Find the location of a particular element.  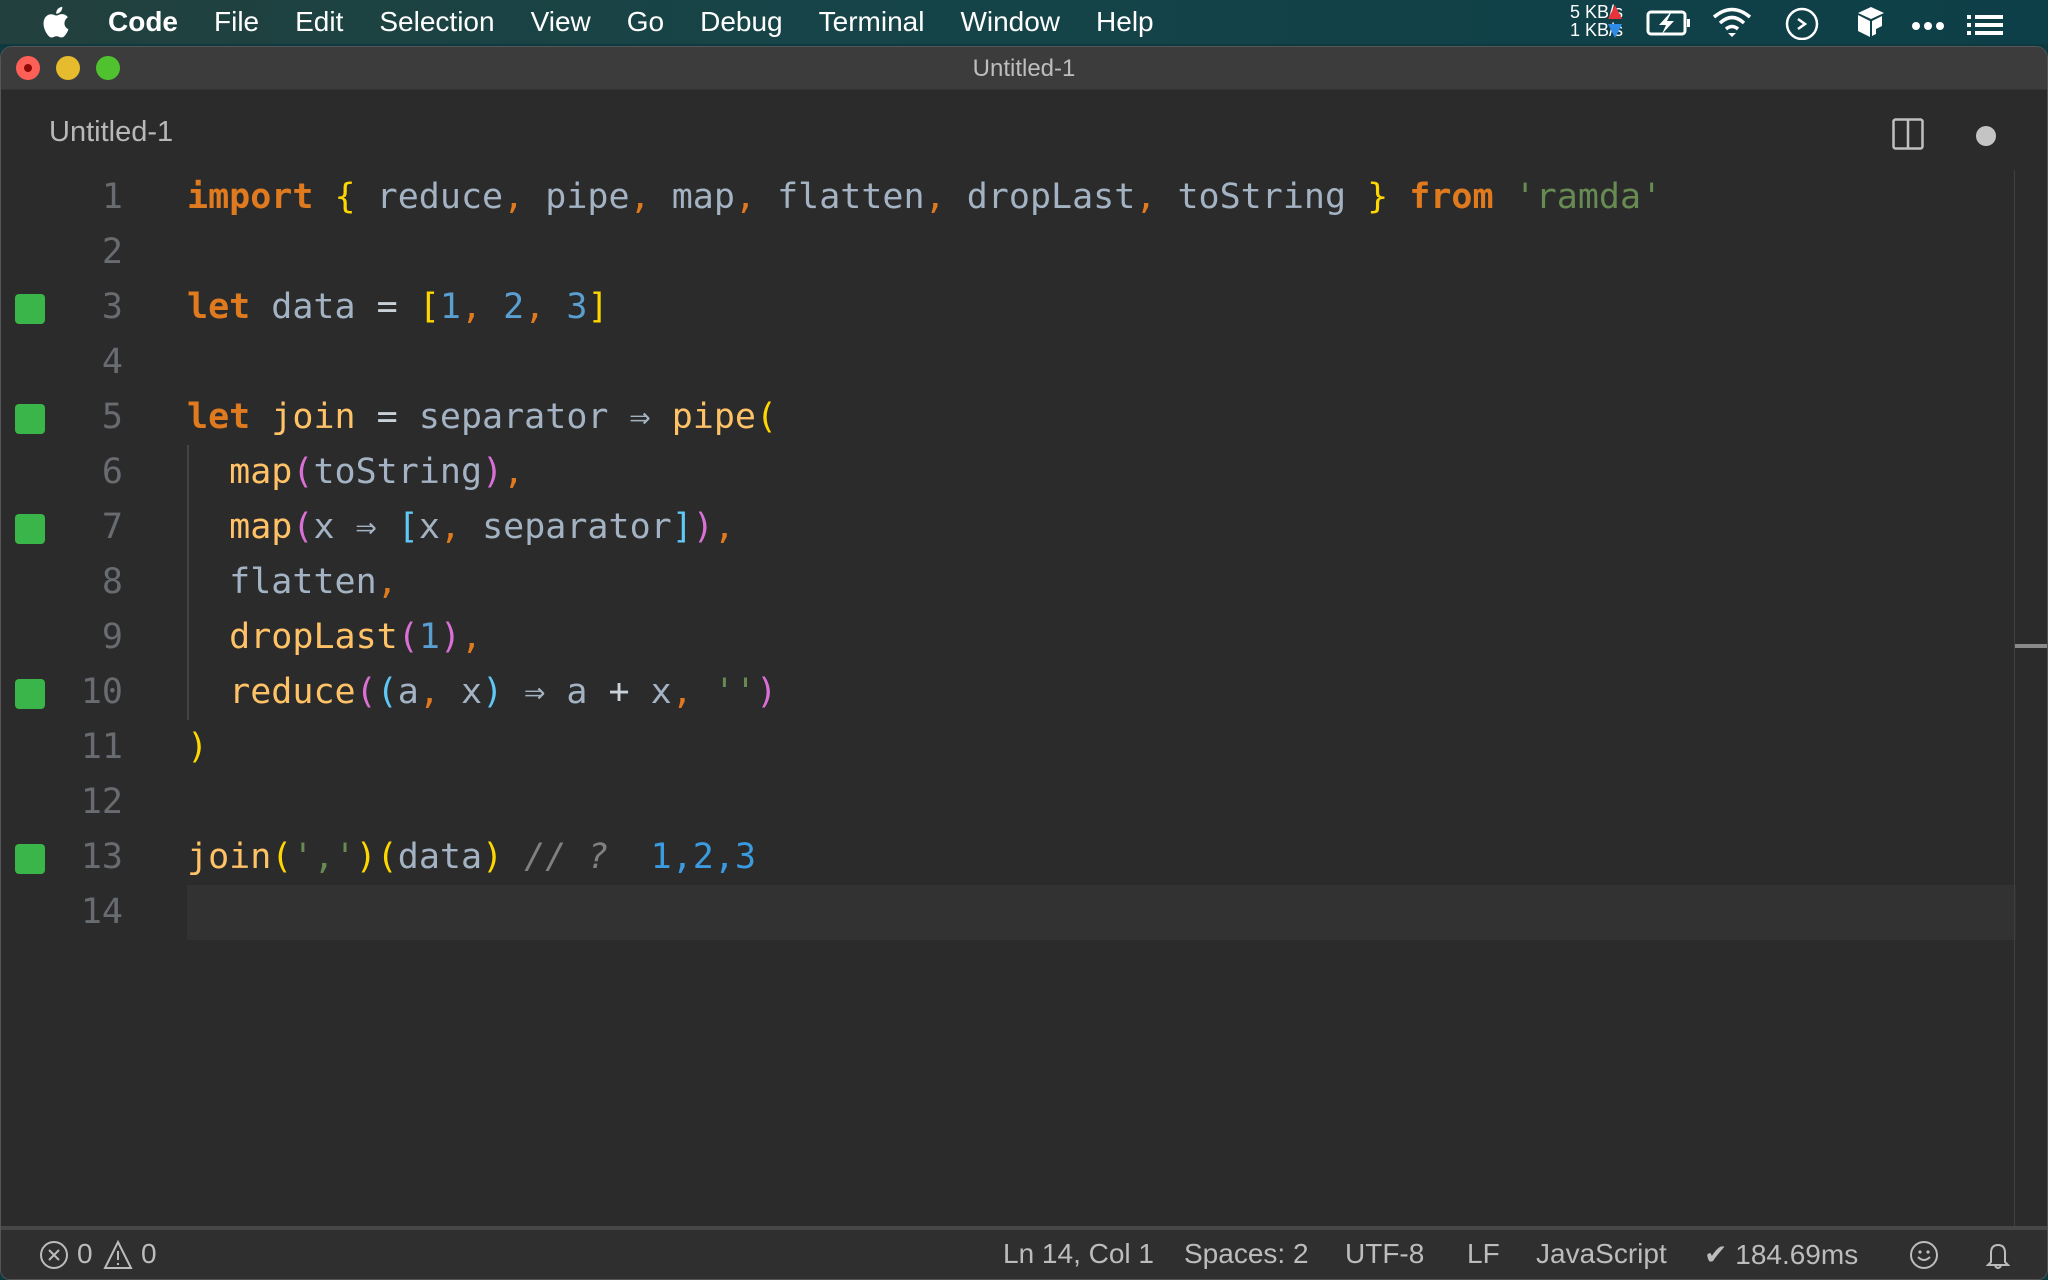

code-line-8: 8 flatten, is located at coordinates (1008, 582).